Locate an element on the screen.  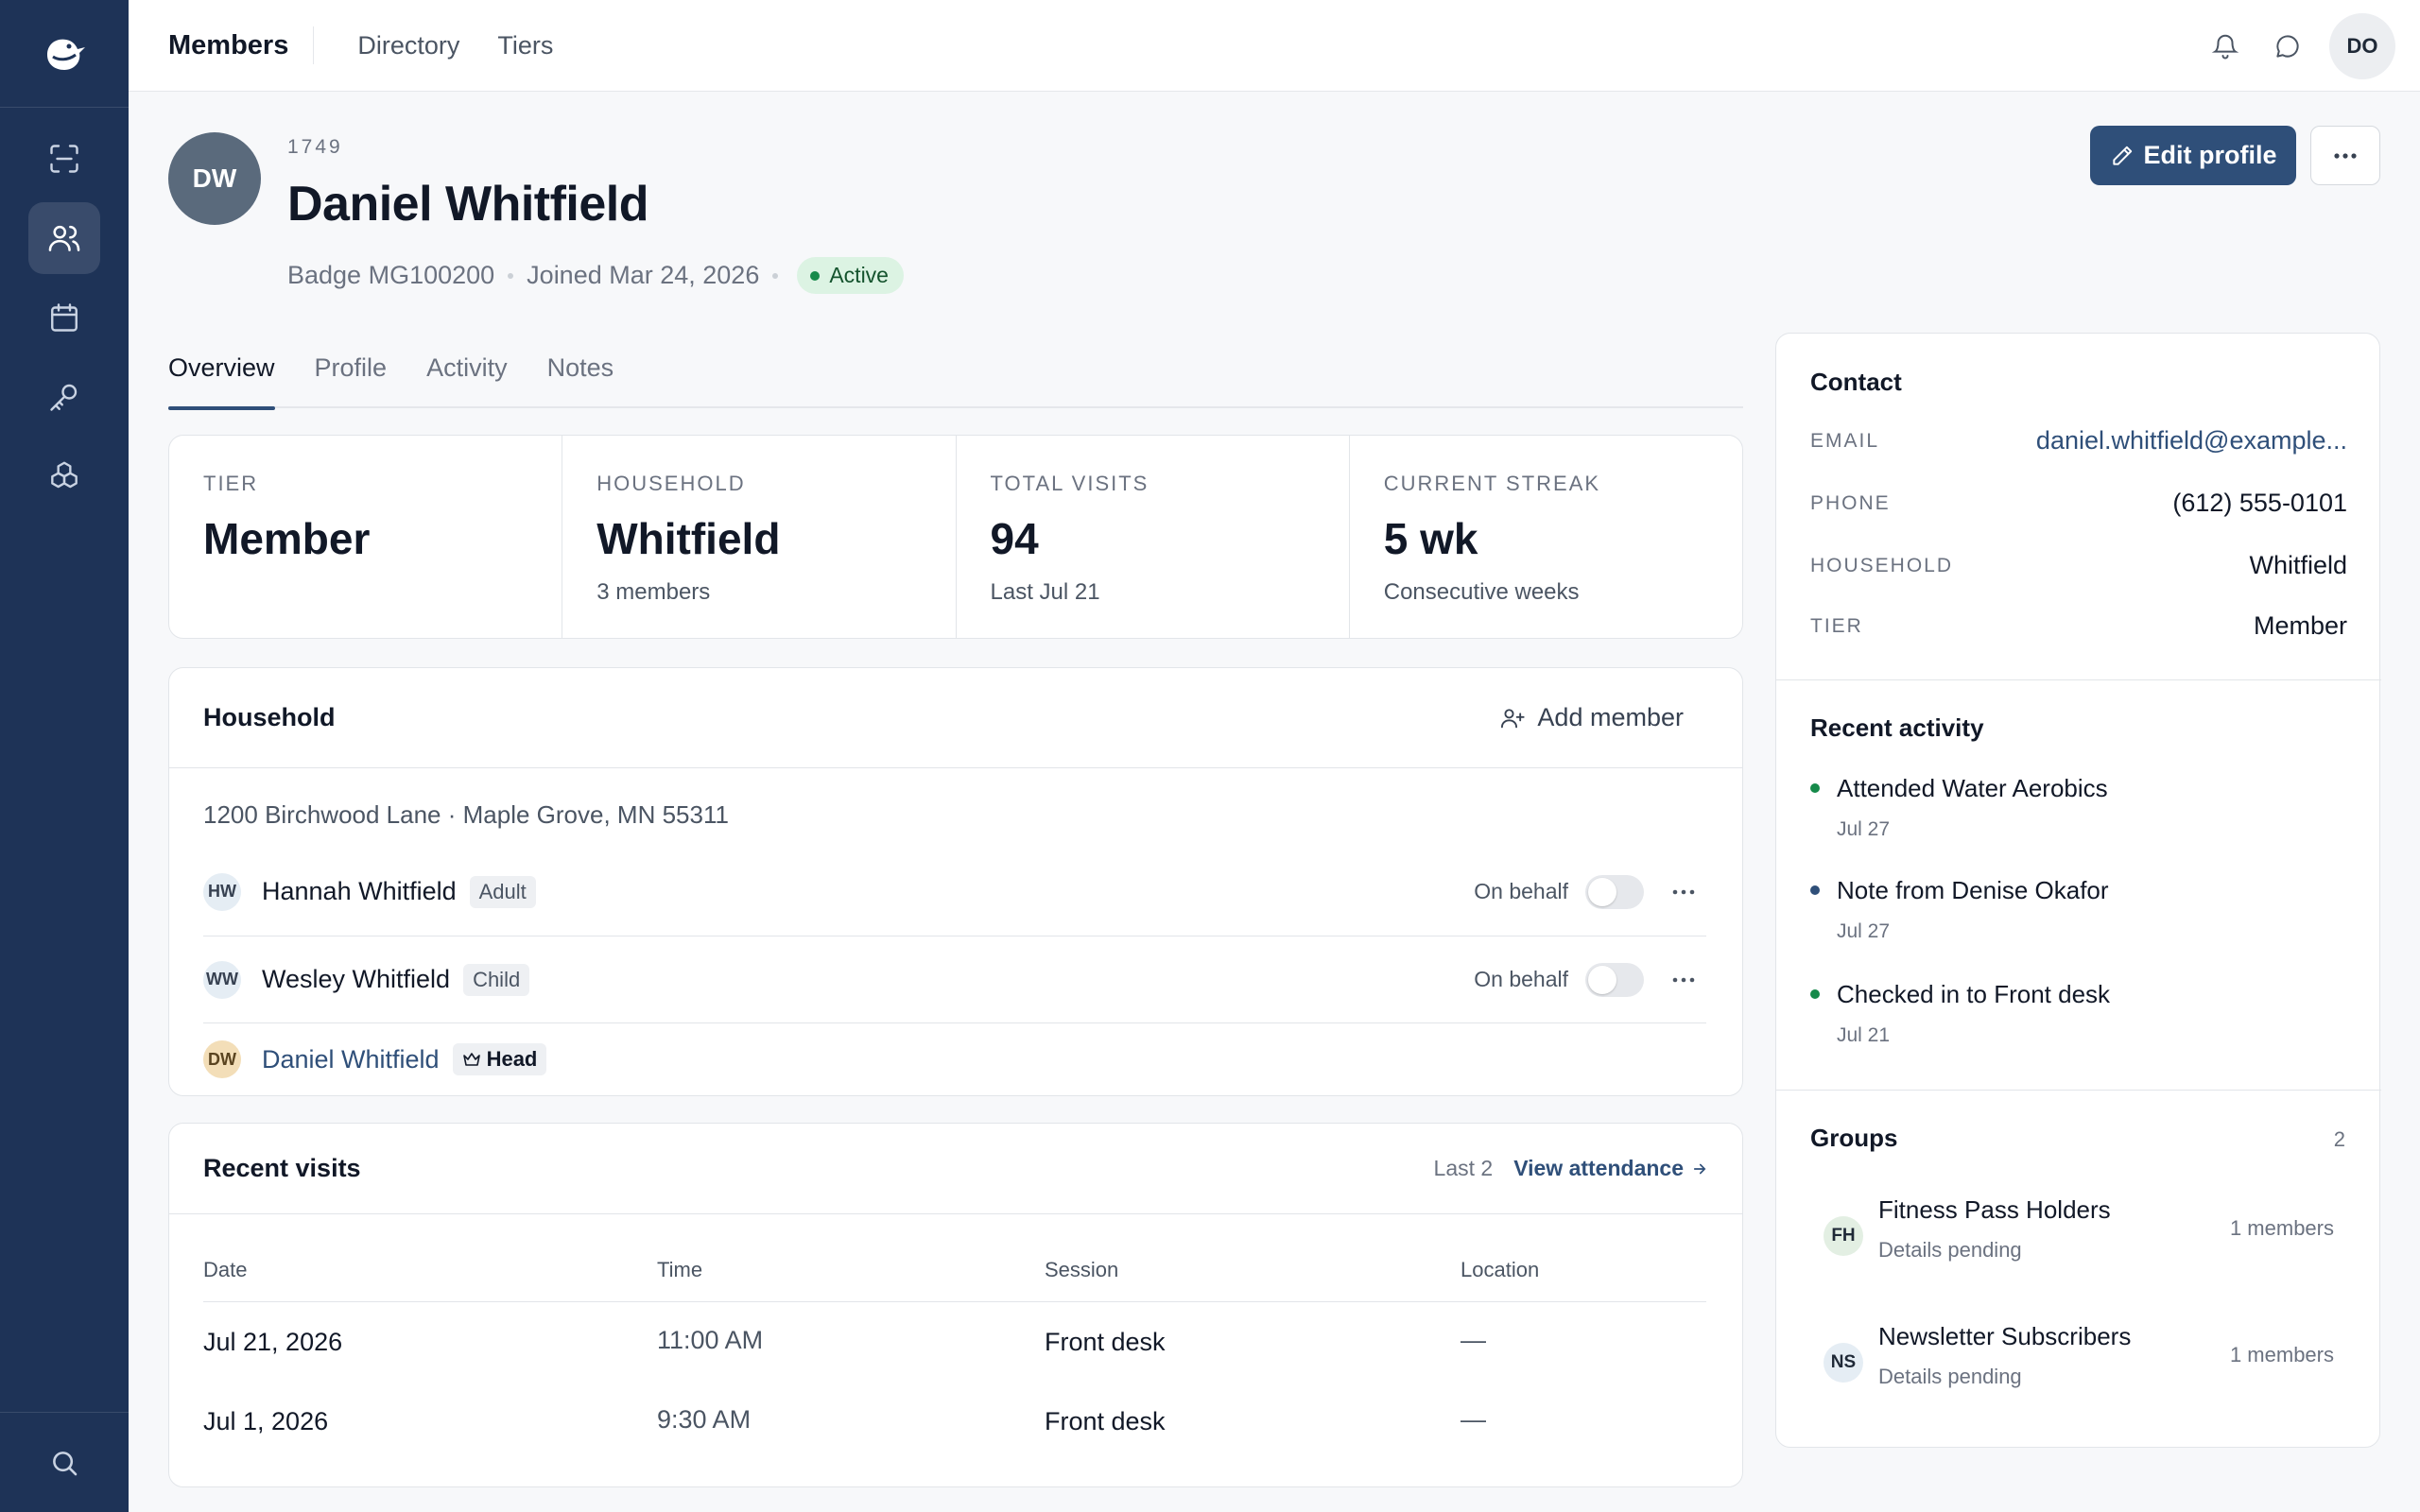
messages-button is located at coordinates (2287, 46).